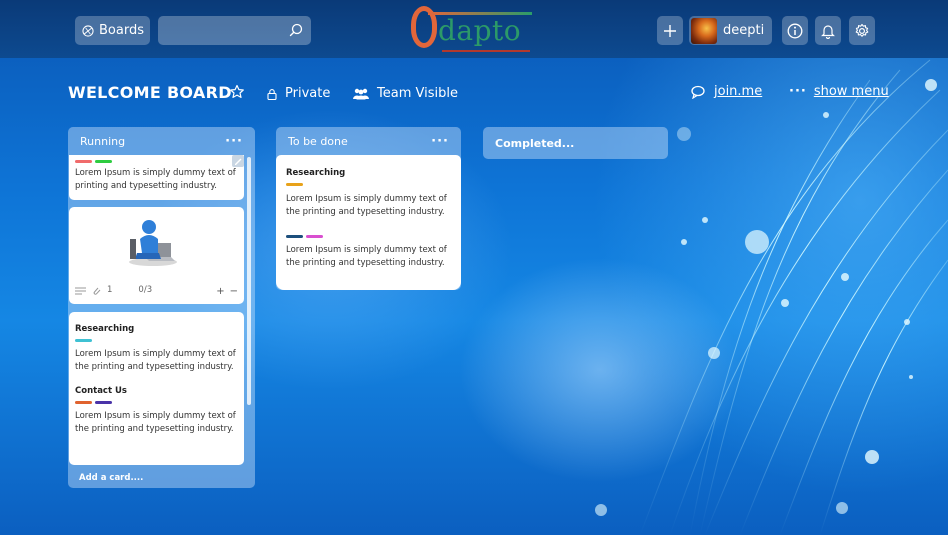 The height and width of the screenshot is (535, 948). I want to click on person-at-laptop-image, so click(153, 243).